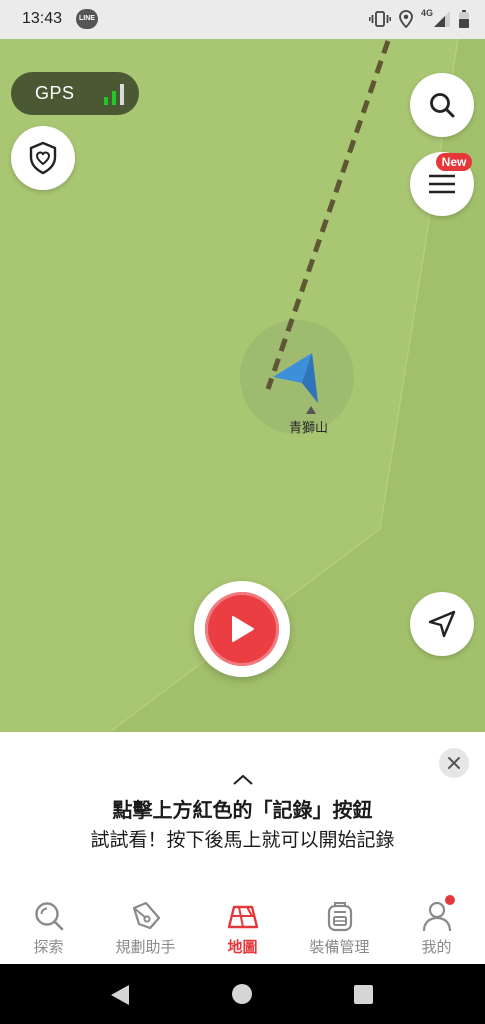 The height and width of the screenshot is (1024, 485). What do you see at coordinates (48, 947) in the screenshot?
I see `nav-label: 探索` at bounding box center [48, 947].